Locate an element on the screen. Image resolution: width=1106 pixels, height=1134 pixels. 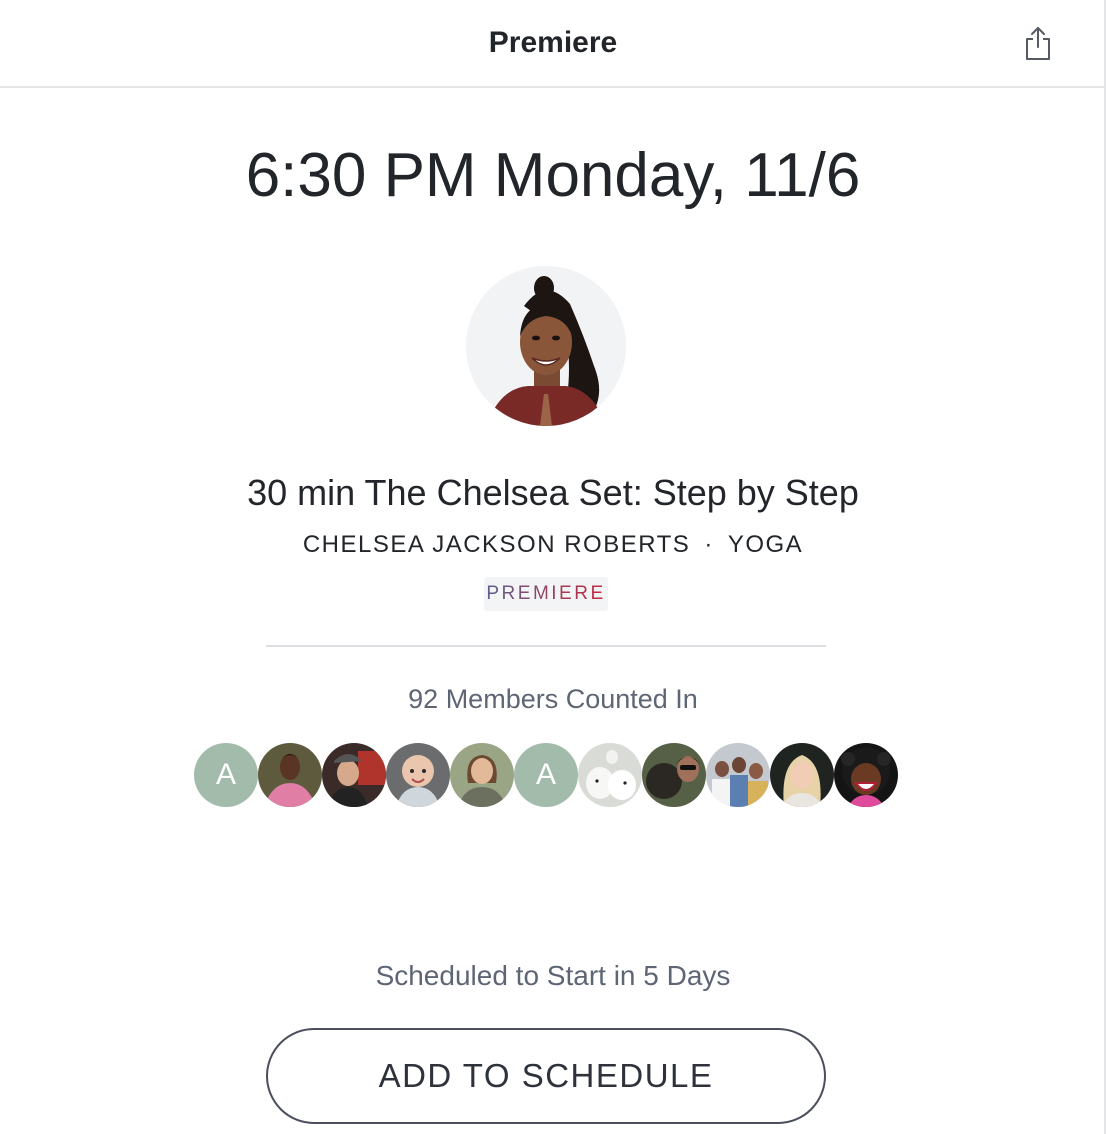
class-title: 30 min The Chelsea Set: Step by Step is located at coordinates (553, 492).